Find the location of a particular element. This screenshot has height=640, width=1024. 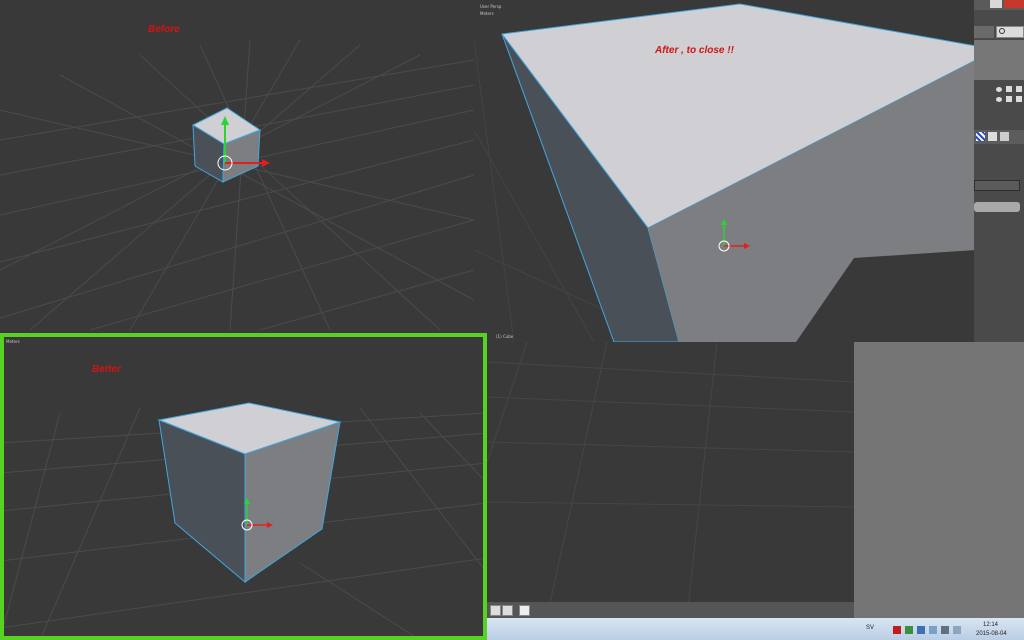

tray-network-icon is located at coordinates (909, 630).